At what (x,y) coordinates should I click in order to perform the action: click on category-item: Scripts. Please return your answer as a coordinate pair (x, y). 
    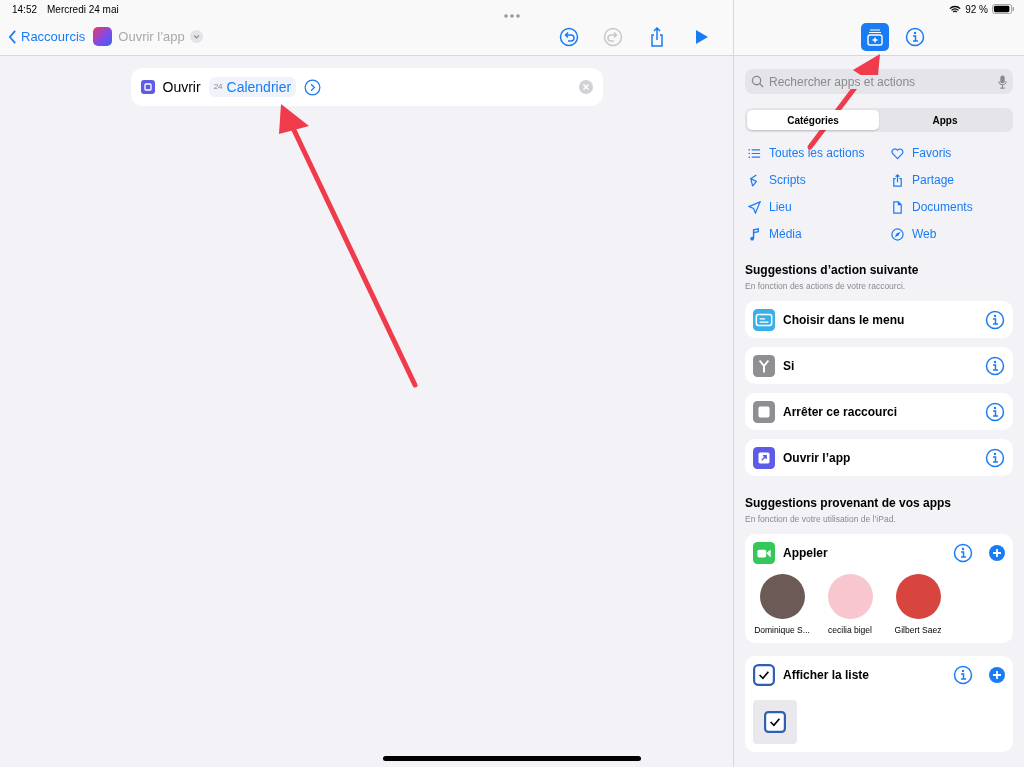
    Looking at the image, I should click on (819, 180).